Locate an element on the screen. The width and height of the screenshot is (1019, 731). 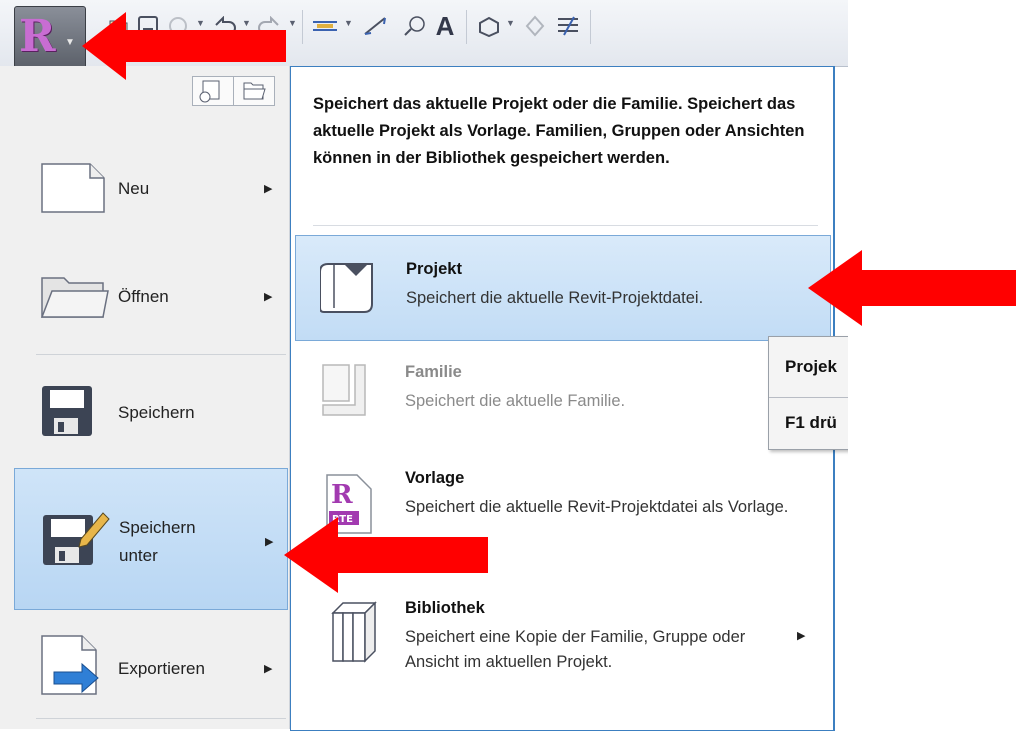
recent-documents-button is located at coordinates (213, 91).